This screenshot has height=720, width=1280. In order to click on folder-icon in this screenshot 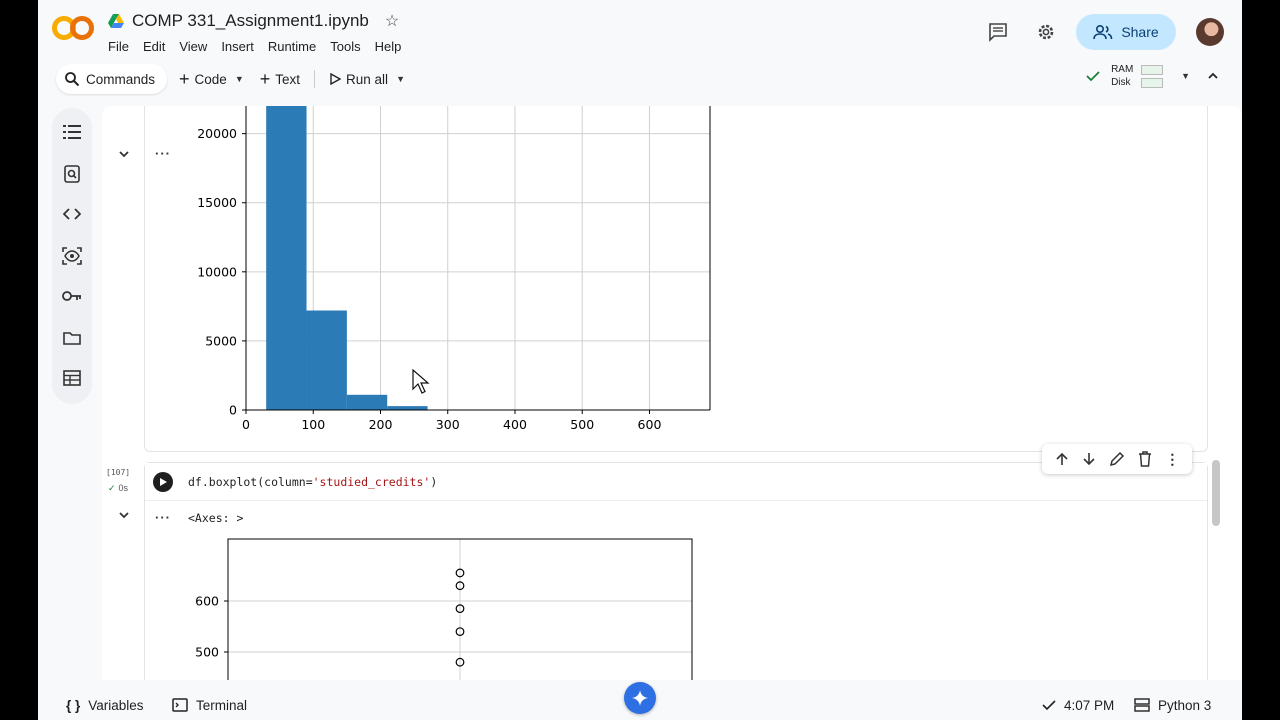, I will do `click(72, 338)`.